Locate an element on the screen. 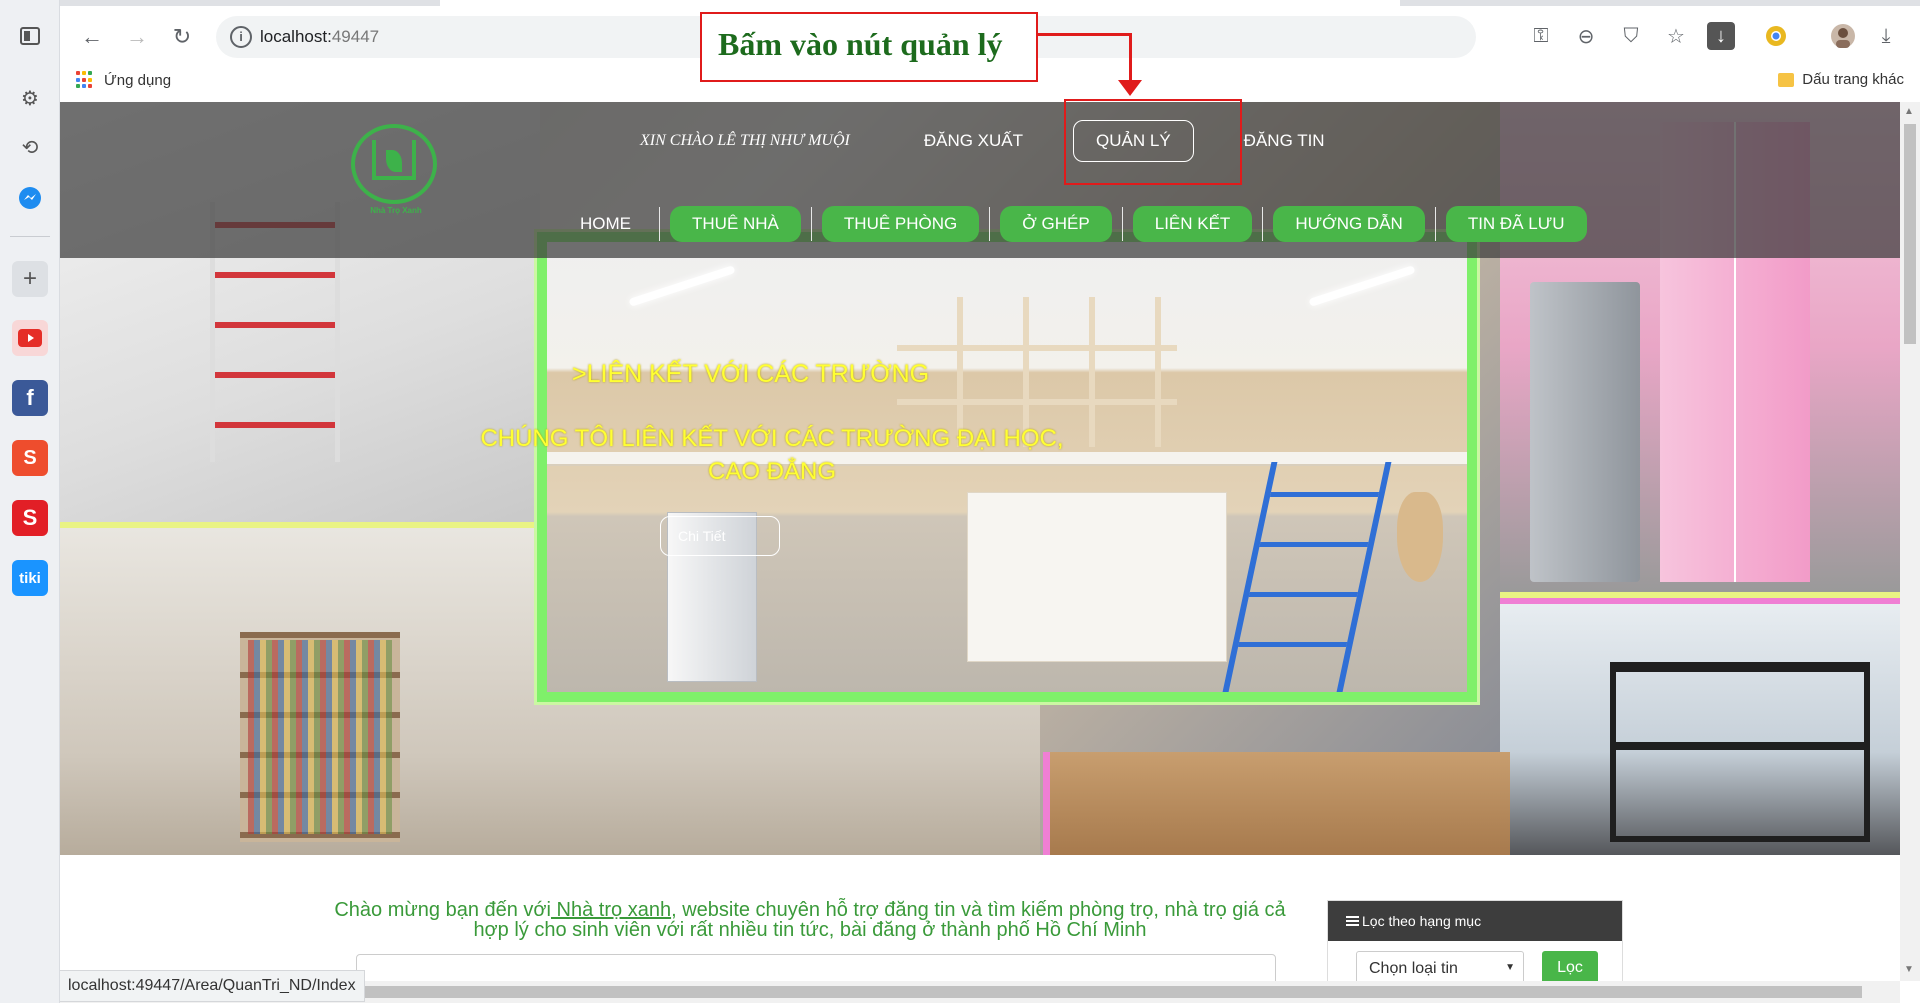  youtube-icon is located at coordinates (30, 338).